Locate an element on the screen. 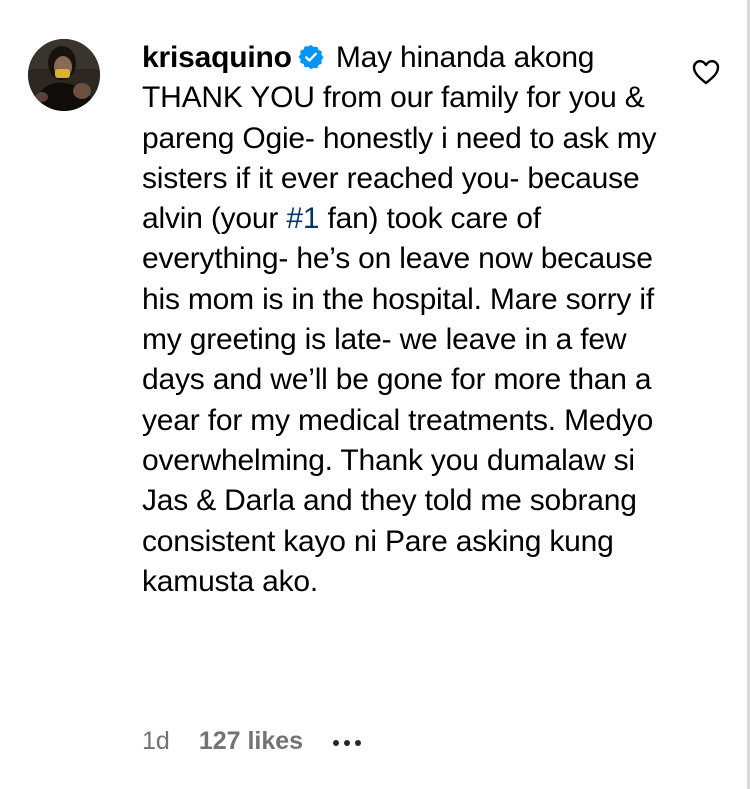  hashtag-link: #1 is located at coordinates (302, 218).